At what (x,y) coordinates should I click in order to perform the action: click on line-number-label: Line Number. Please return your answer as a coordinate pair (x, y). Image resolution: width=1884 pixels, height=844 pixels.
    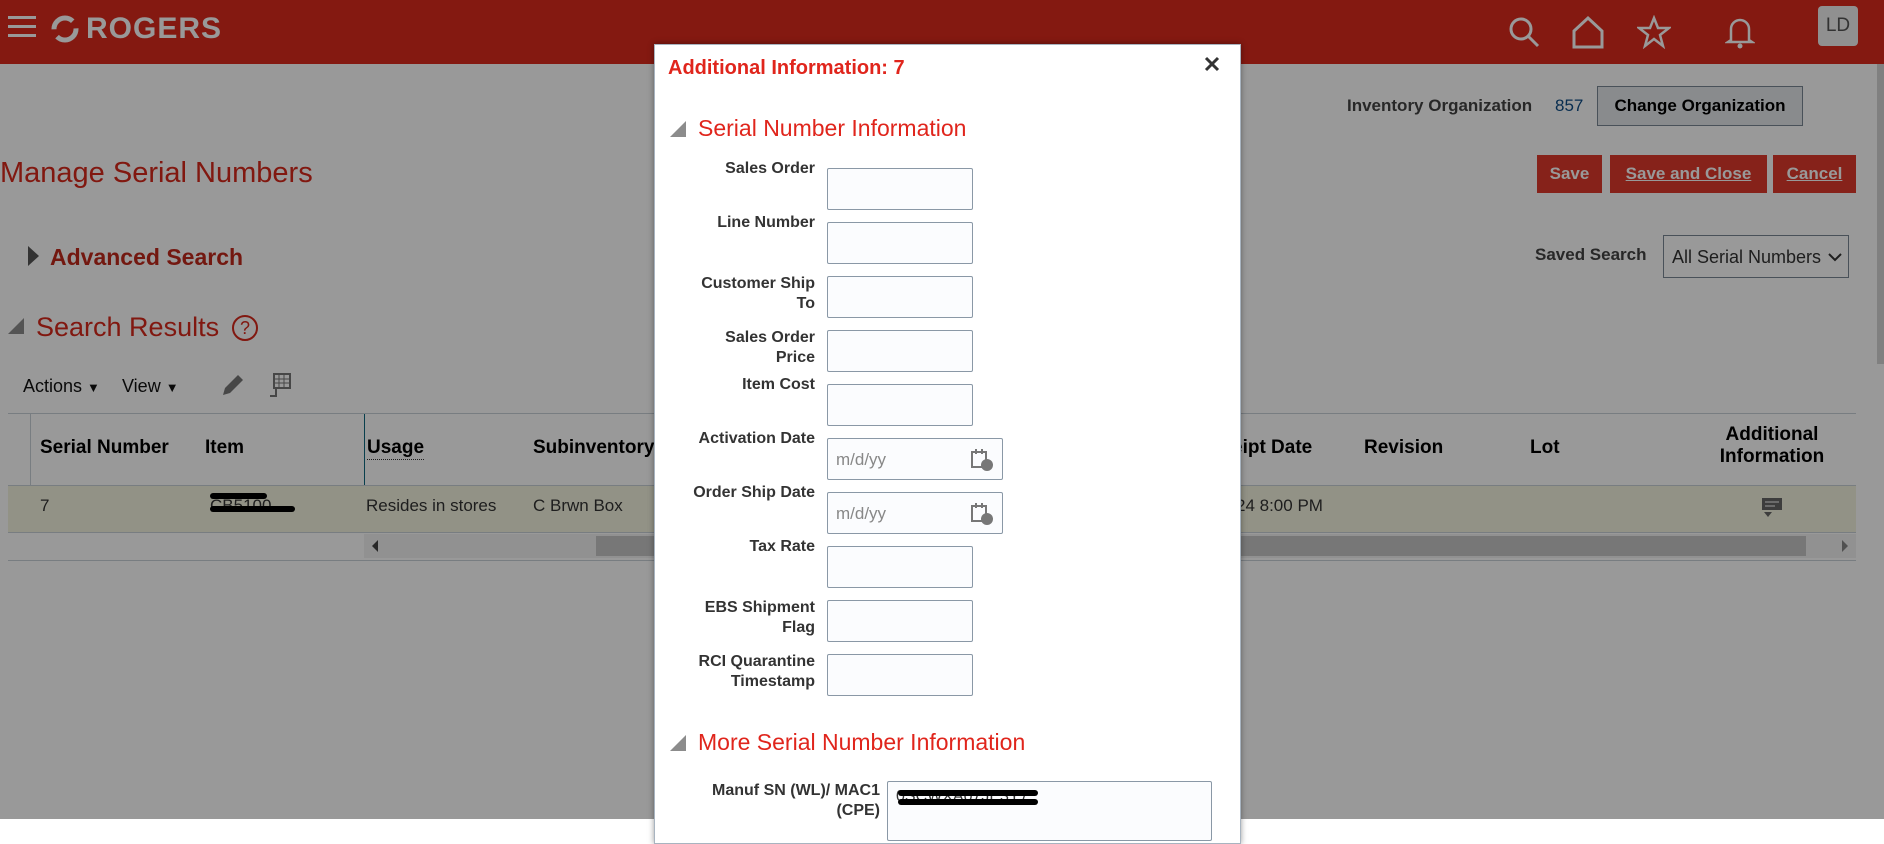
    Looking at the image, I should click on (766, 222).